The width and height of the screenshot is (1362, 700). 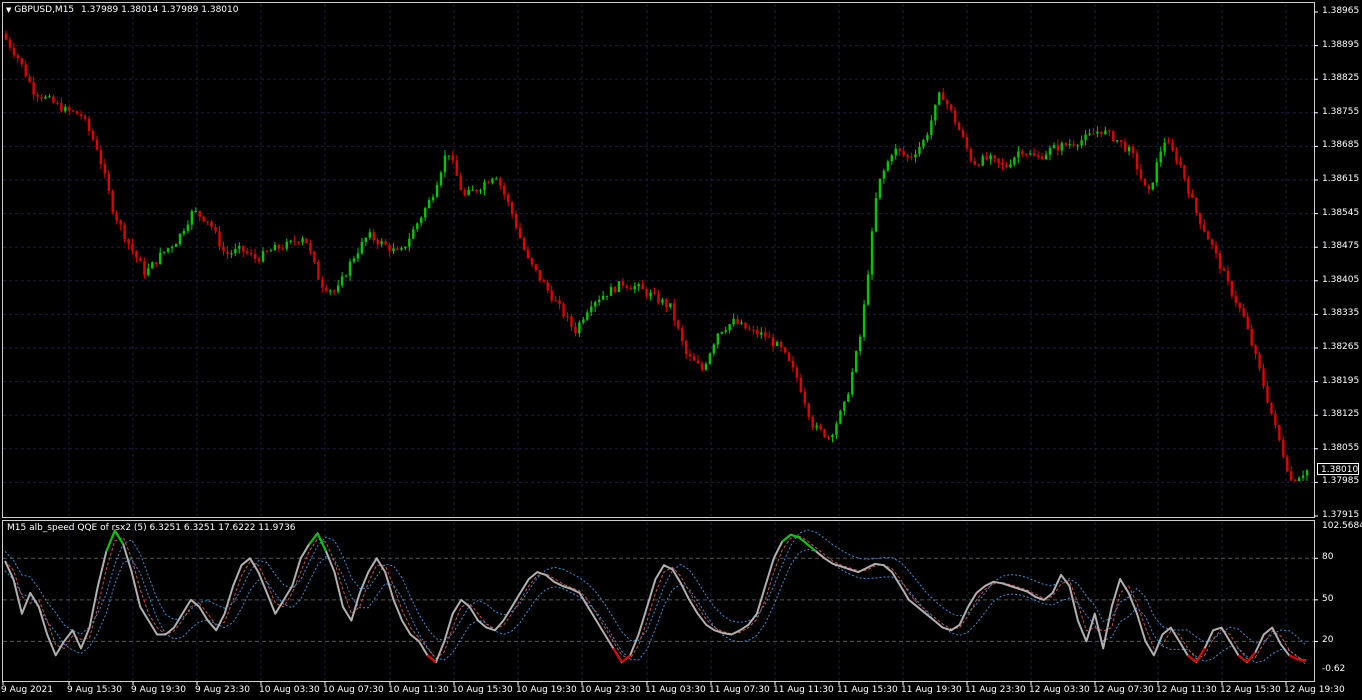 I want to click on price-axis-label: 1.38755, so click(x=1341, y=111).